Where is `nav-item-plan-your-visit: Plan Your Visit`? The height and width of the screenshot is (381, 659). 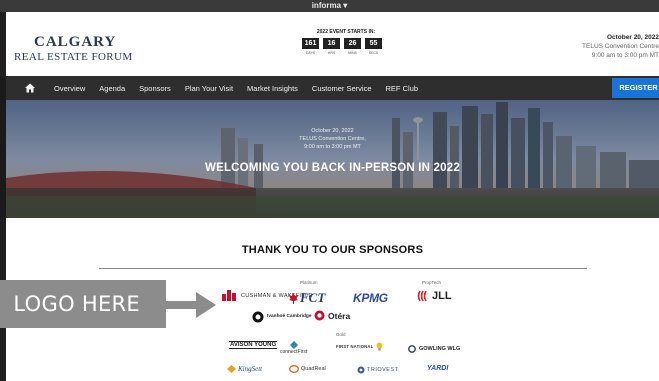 nav-item-plan-your-visit: Plan Your Visit is located at coordinates (209, 88).